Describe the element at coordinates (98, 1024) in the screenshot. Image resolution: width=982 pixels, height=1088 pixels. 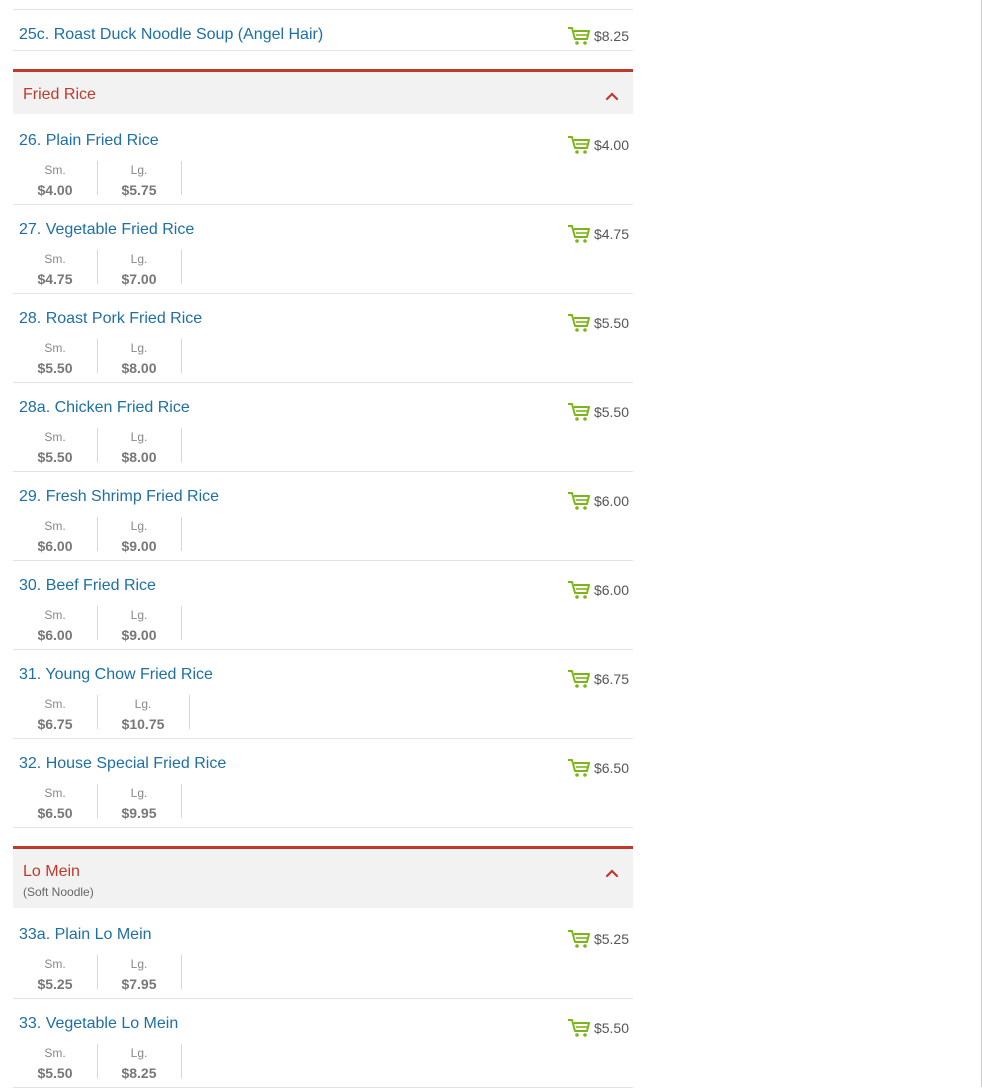
I see `item-name-link: 33. Vegetable Lo Mein` at that location.